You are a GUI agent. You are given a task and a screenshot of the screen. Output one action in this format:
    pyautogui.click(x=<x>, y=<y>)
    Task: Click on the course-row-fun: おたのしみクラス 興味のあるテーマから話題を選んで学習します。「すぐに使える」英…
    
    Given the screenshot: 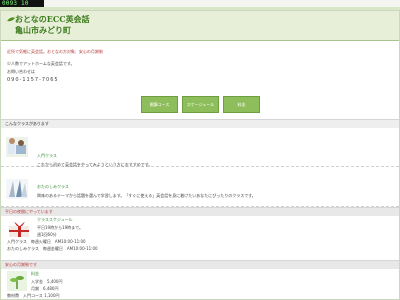 What is the action you would take?
    pyautogui.click(x=200, y=188)
    